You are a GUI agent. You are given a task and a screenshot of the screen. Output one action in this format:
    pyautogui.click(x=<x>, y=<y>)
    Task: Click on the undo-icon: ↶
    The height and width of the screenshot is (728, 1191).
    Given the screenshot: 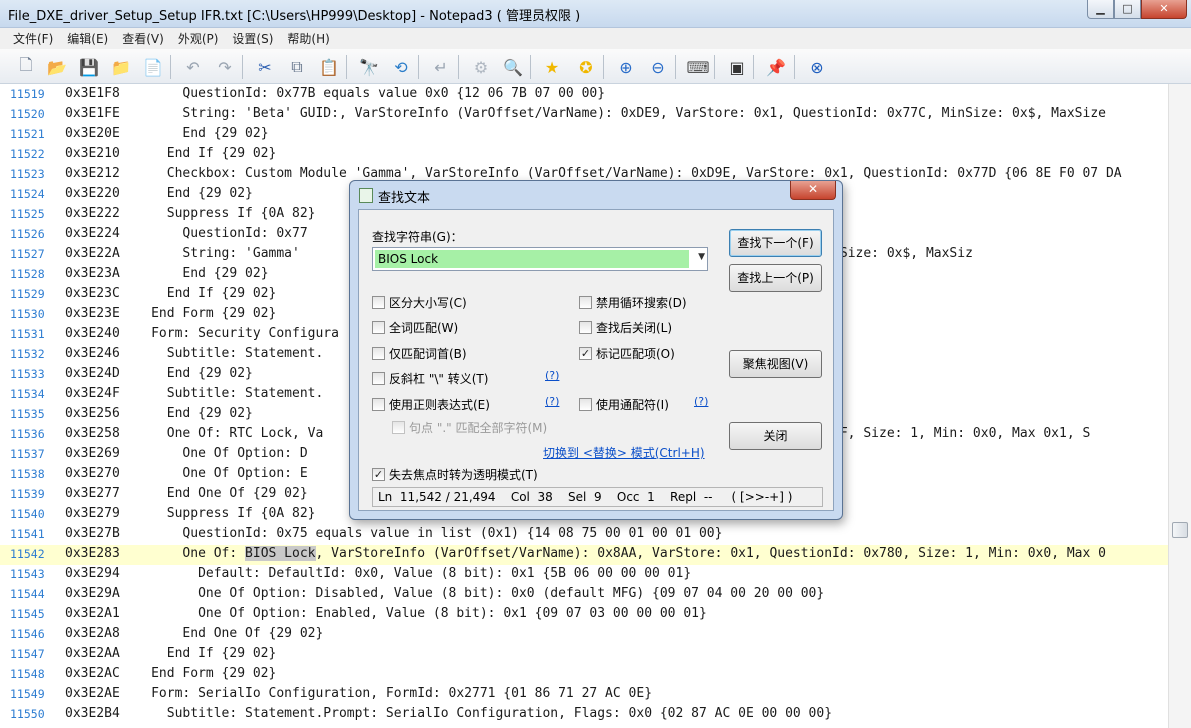 What is the action you would take?
    pyautogui.click(x=193, y=67)
    